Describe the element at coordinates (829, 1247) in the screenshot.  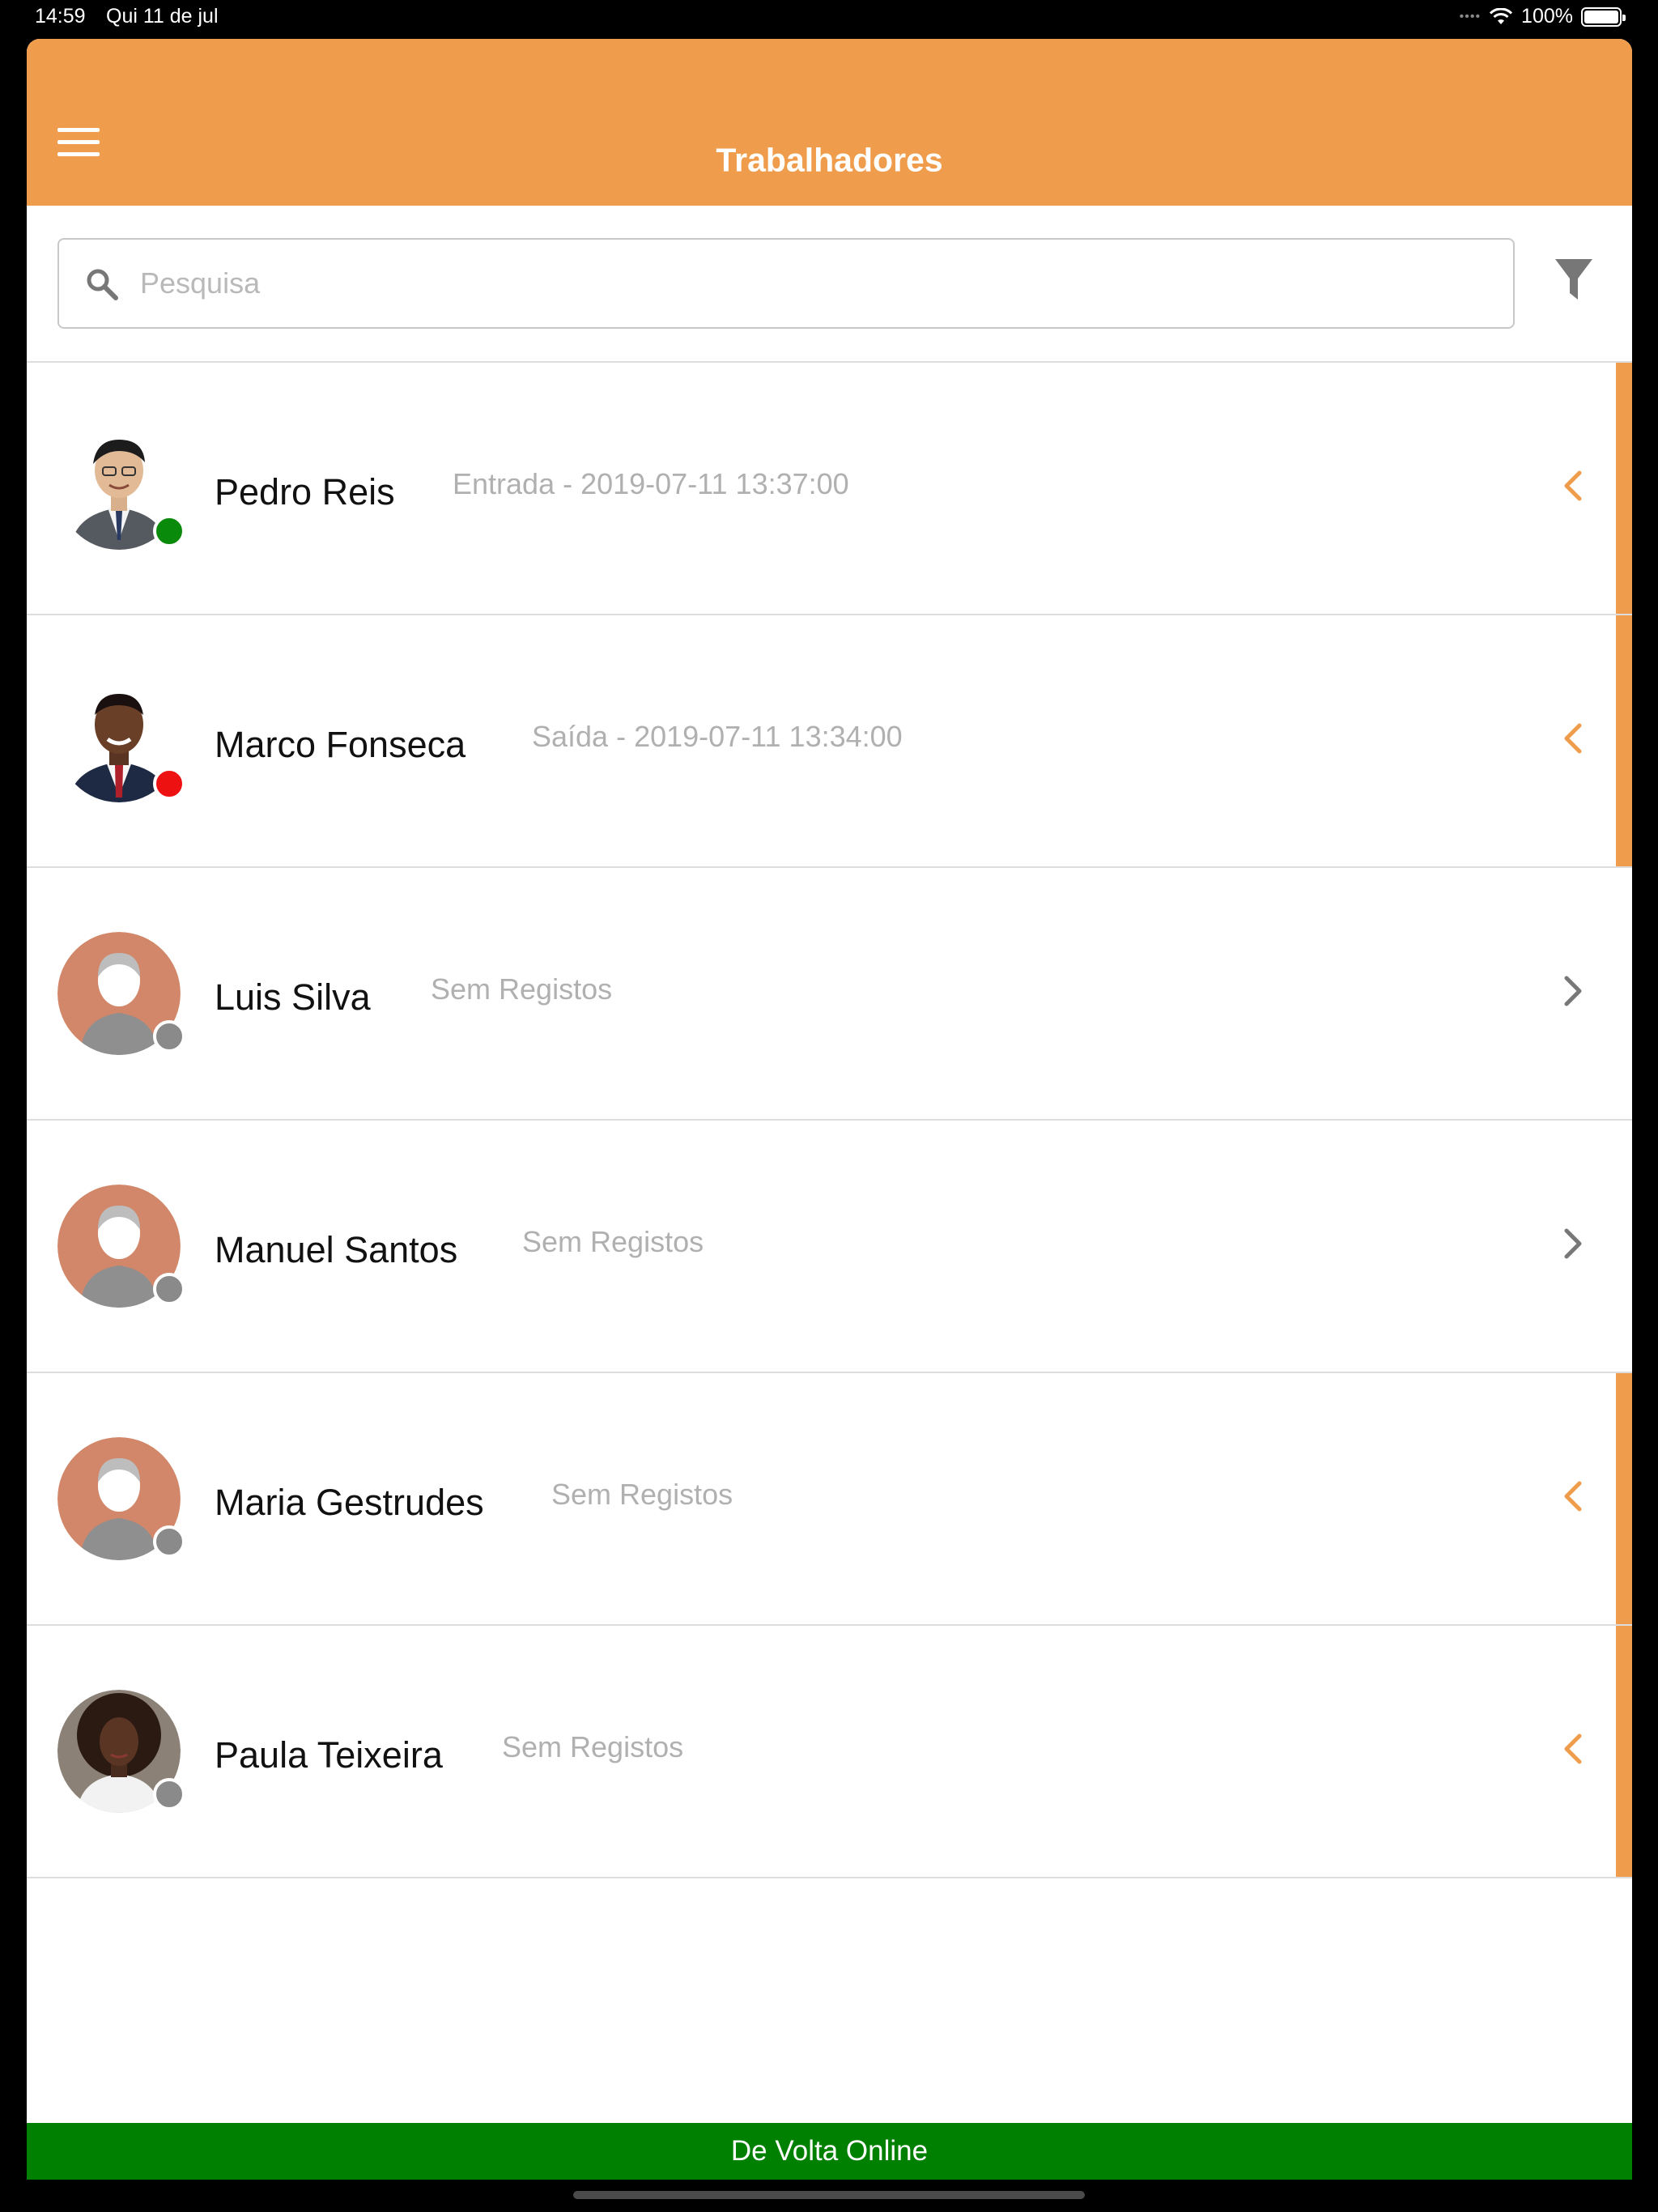
I see `list-item: Manuel Santos Sem Registos` at that location.